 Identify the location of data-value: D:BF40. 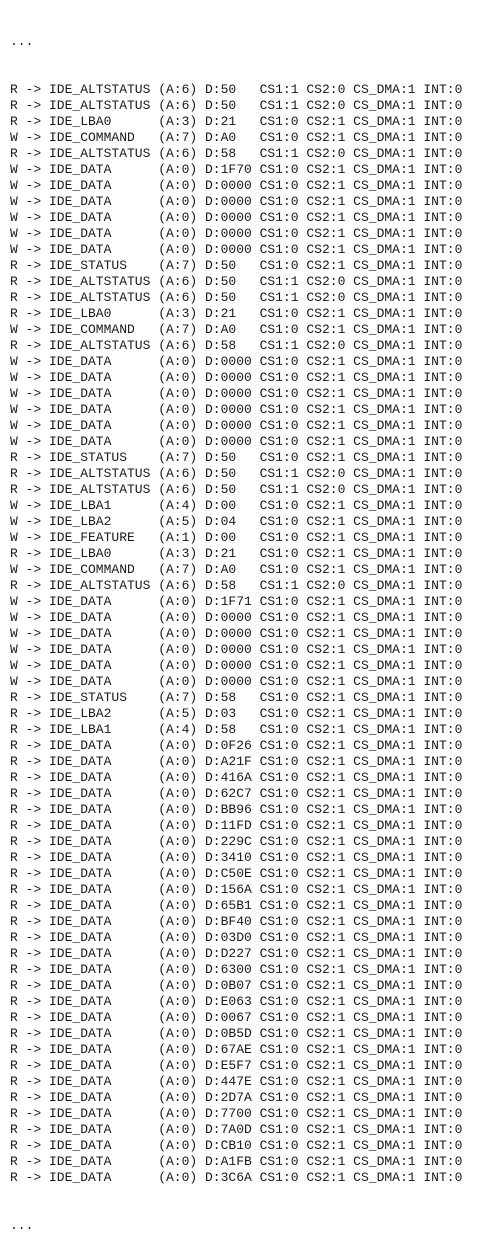
(228, 921).